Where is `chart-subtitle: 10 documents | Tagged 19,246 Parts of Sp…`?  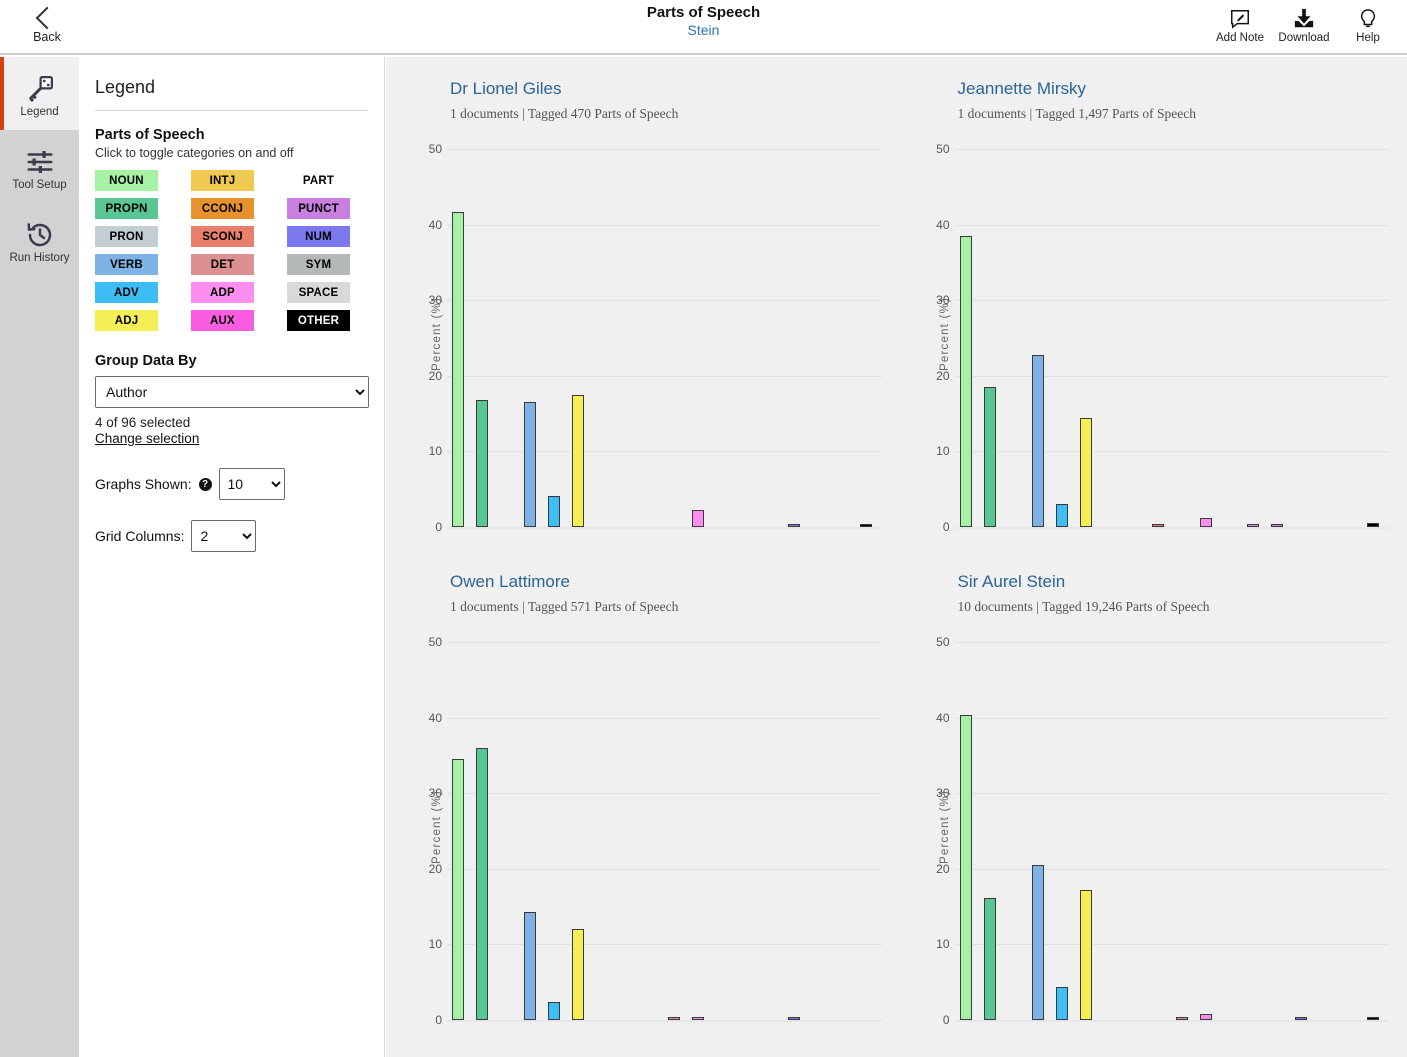
chart-subtitle: 10 documents | Tagged 19,246 Parts of Sp… is located at coordinates (1083, 606).